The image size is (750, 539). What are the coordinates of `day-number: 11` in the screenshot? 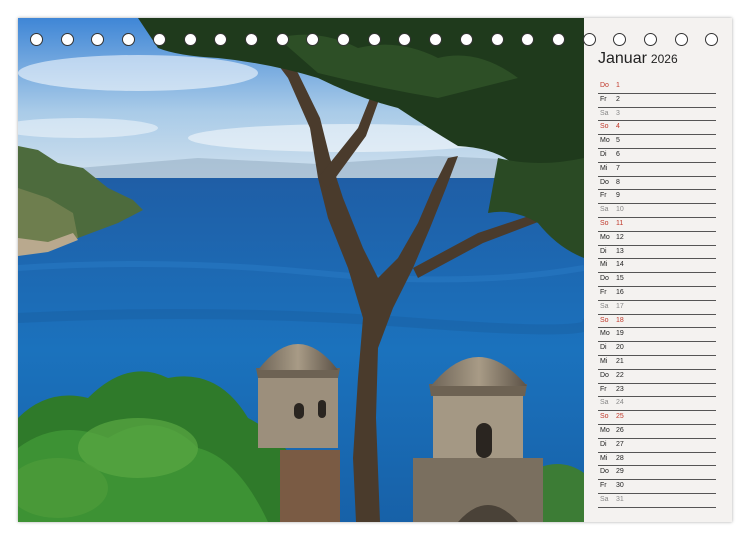 It's located at (620, 223).